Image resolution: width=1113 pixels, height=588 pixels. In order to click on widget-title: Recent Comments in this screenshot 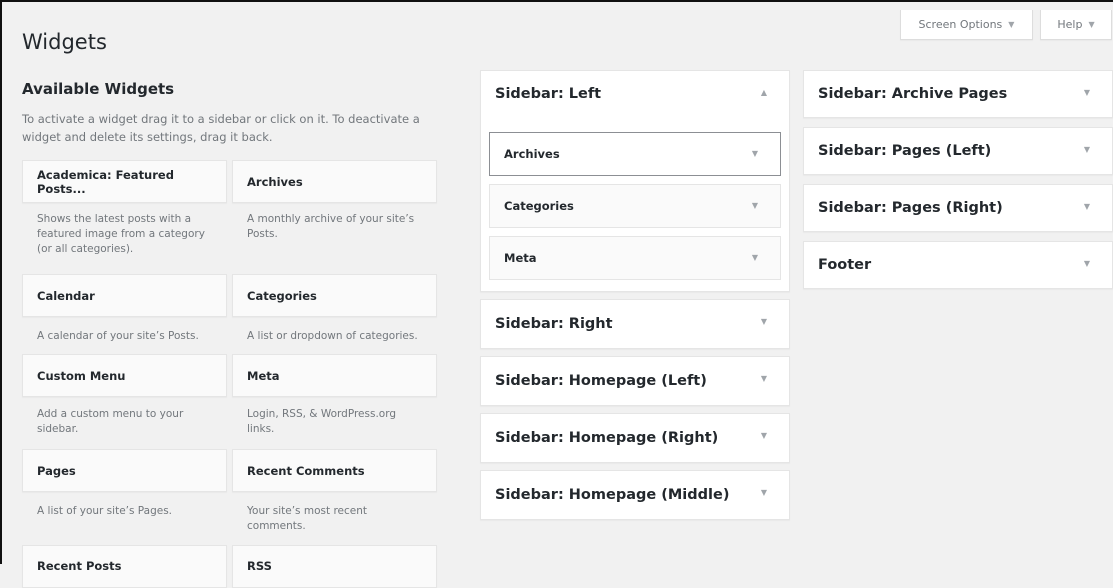, I will do `click(306, 470)`.